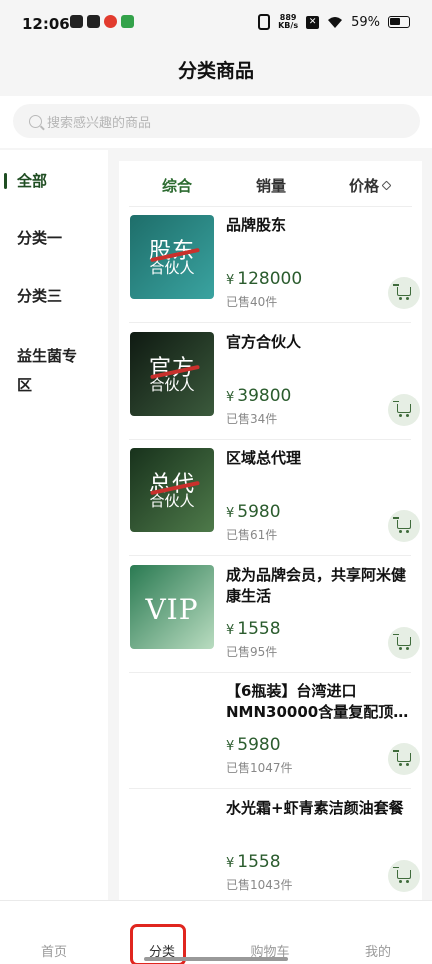  I want to click on product-image: 总代 合伙人, so click(172, 490).